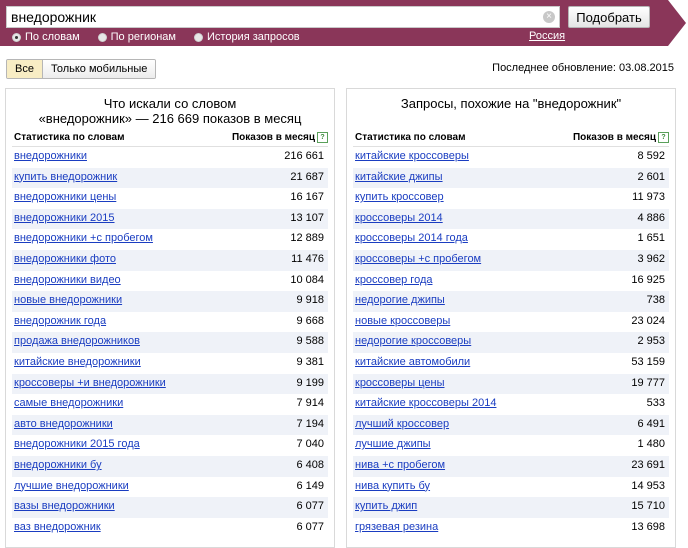 The height and width of the screenshot is (548, 688). What do you see at coordinates (170, 157) in the screenshot?
I see `table-row: внедорожники 216 661` at bounding box center [170, 157].